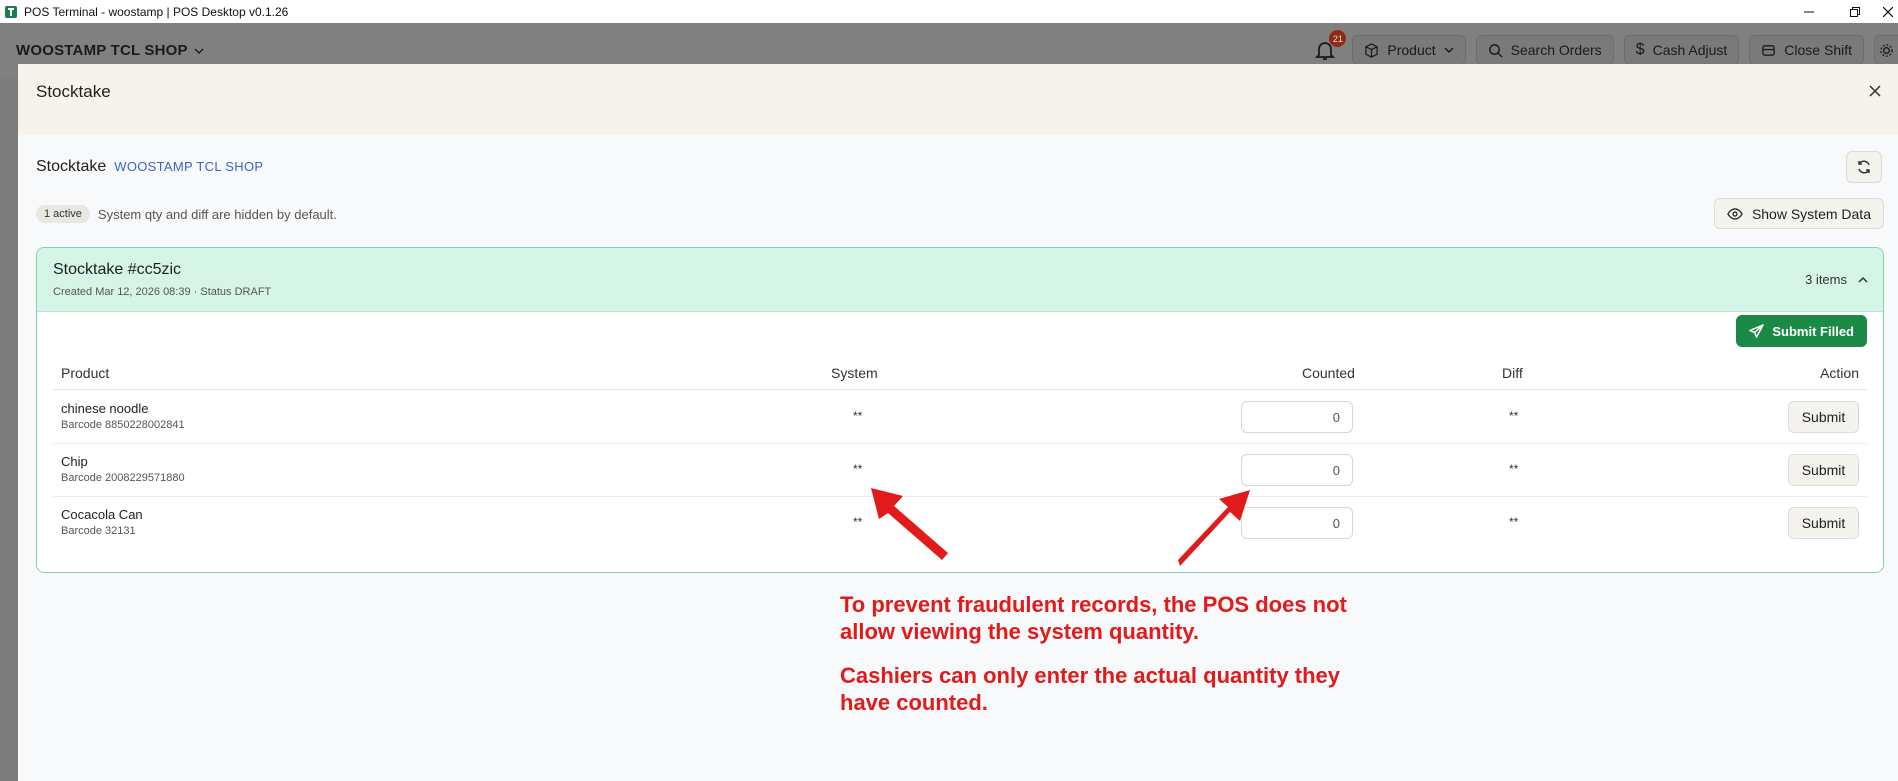  What do you see at coordinates (1214, 528) in the screenshot?
I see `arrow-to-counted-icon` at bounding box center [1214, 528].